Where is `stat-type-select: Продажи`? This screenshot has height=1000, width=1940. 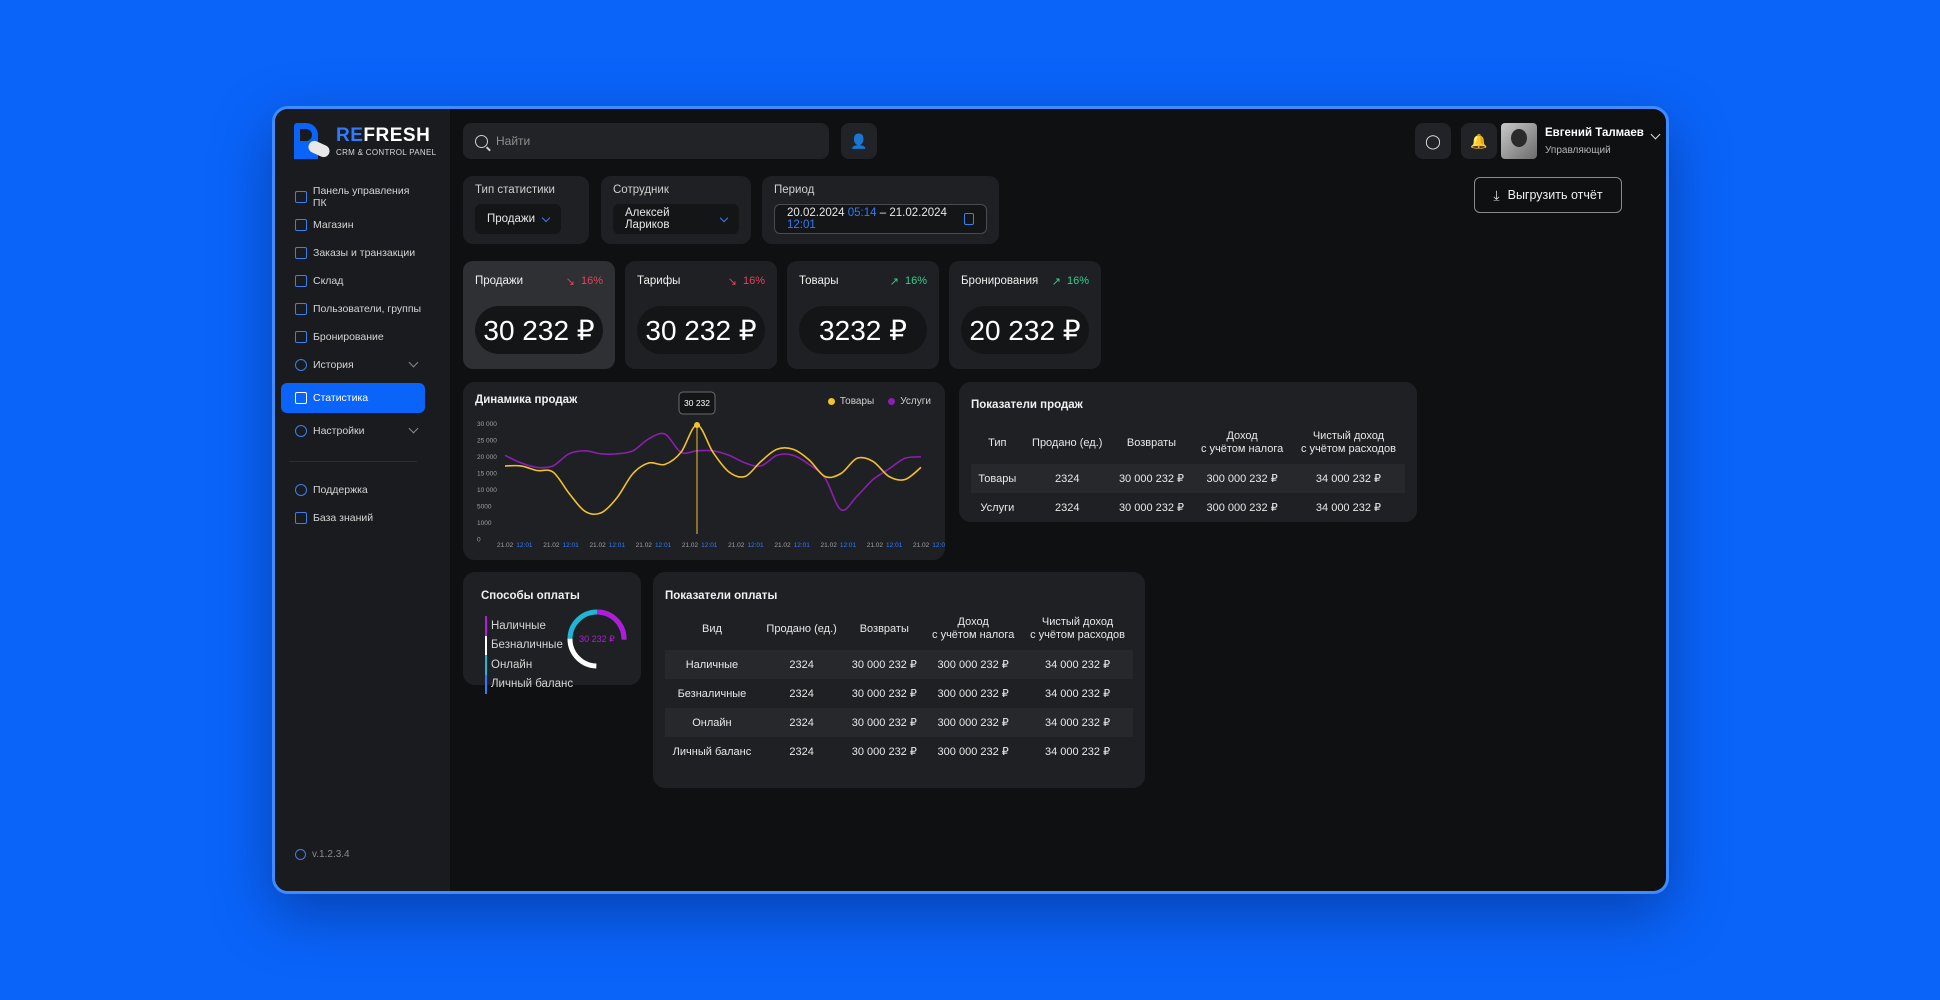 stat-type-select: Продажи is located at coordinates (518, 219).